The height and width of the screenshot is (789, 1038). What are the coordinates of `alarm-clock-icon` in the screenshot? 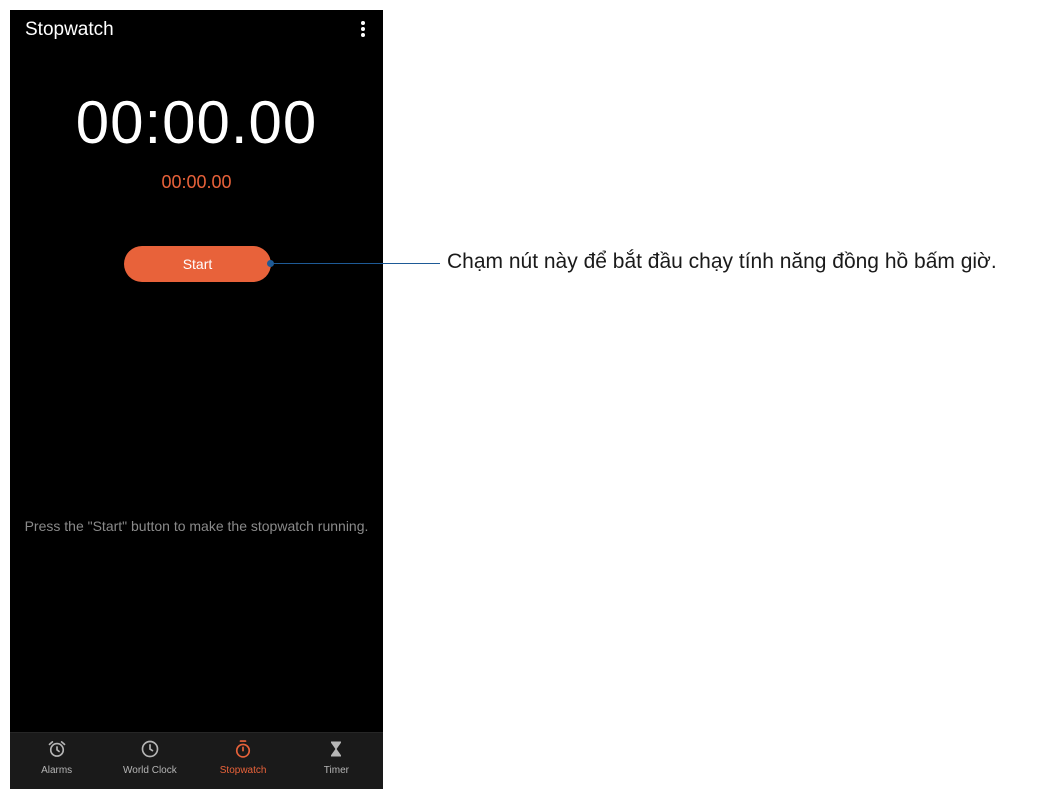 It's located at (56, 749).